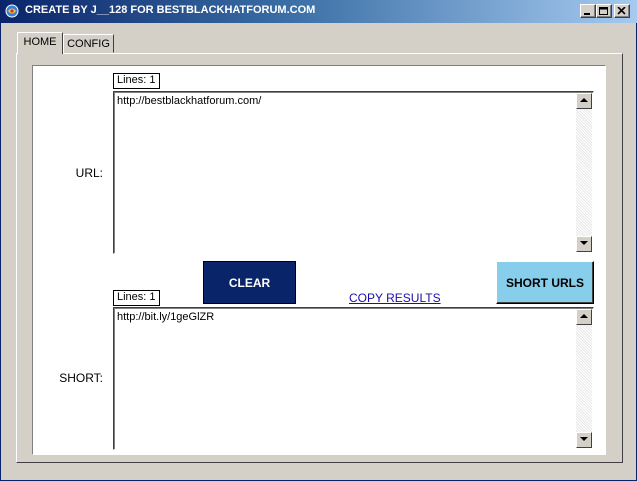 Image resolution: width=637 pixels, height=482 pixels. What do you see at coordinates (249, 282) in the screenshot?
I see `clear-button: CLEAR` at bounding box center [249, 282].